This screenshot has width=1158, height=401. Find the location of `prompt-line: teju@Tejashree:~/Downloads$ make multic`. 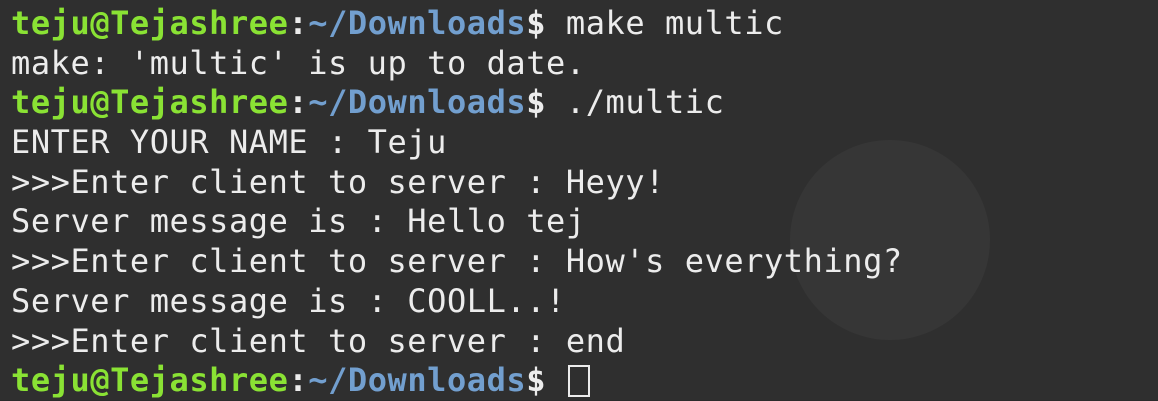

prompt-line: teju@Tejashree:~/Downloads$ make multic is located at coordinates (584, 24).